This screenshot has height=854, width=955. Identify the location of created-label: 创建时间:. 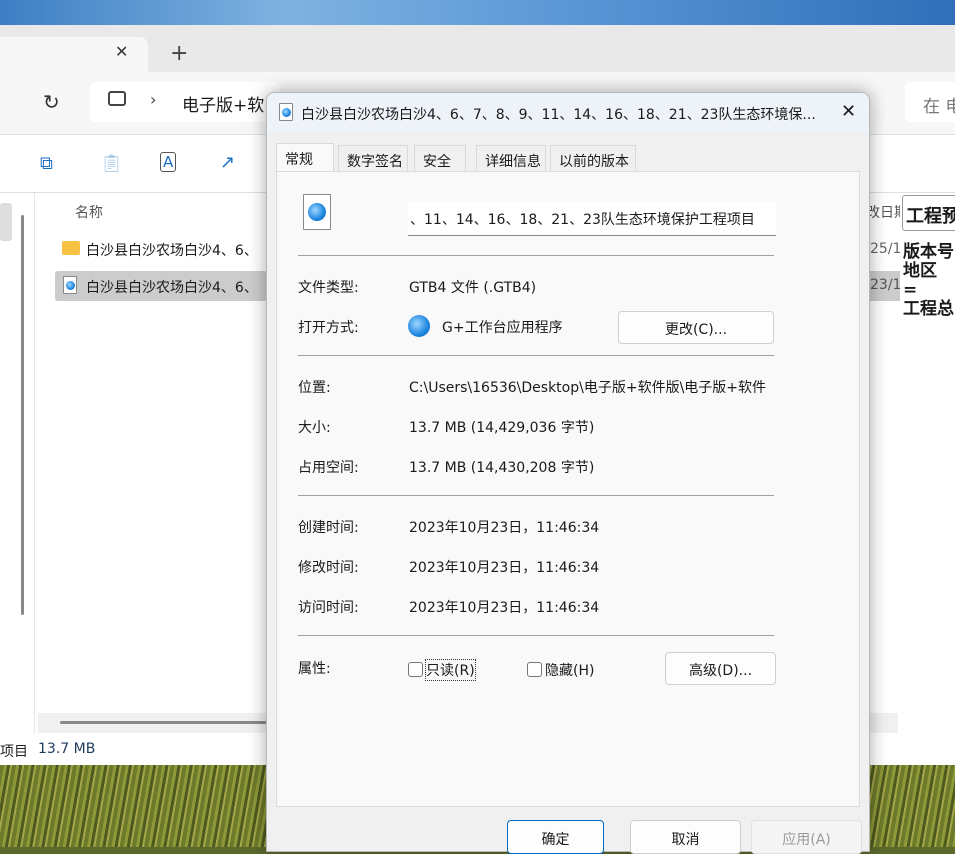
(328, 528).